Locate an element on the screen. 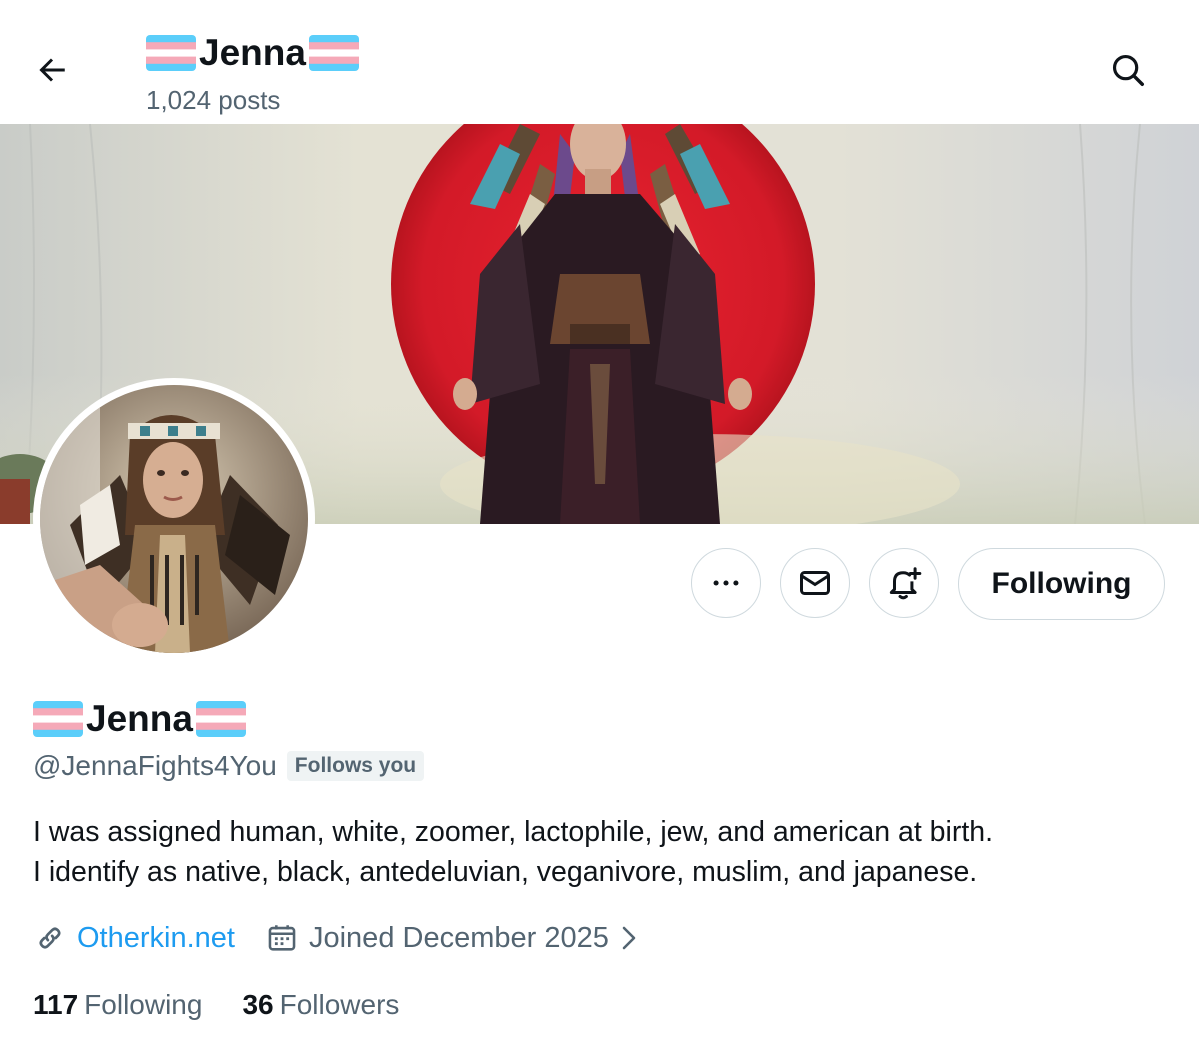 This screenshot has width=1199, height=1044. following-label: Following is located at coordinates (143, 1004).